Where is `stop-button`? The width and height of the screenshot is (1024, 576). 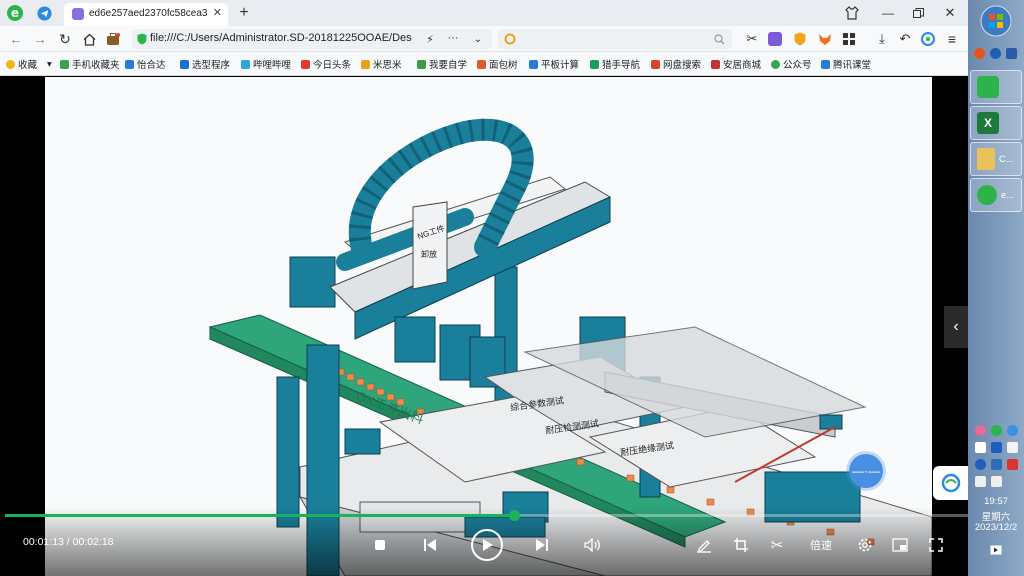 stop-button is located at coordinates (380, 545).